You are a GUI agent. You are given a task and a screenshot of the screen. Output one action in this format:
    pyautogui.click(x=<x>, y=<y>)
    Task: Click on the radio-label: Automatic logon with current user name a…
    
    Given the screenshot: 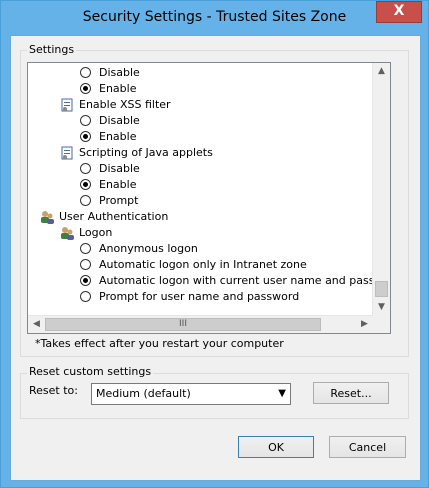 What is the action you would take?
    pyautogui.click(x=245, y=280)
    